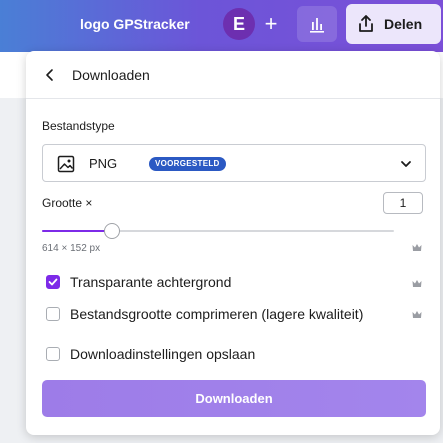 Image resolution: width=443 pixels, height=443 pixels. I want to click on top-bar: logo GPStracker E + Delen, so click(221, 26).